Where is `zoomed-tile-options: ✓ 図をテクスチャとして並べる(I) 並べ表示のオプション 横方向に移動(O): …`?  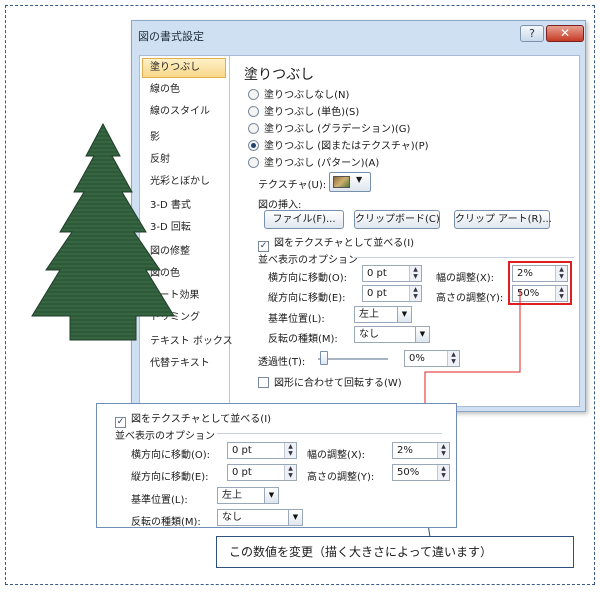 zoomed-tile-options: ✓ 図をテクスチャとして並べる(I) 並べ表示のオプション 横方向に移動(O): … is located at coordinates (276, 465).